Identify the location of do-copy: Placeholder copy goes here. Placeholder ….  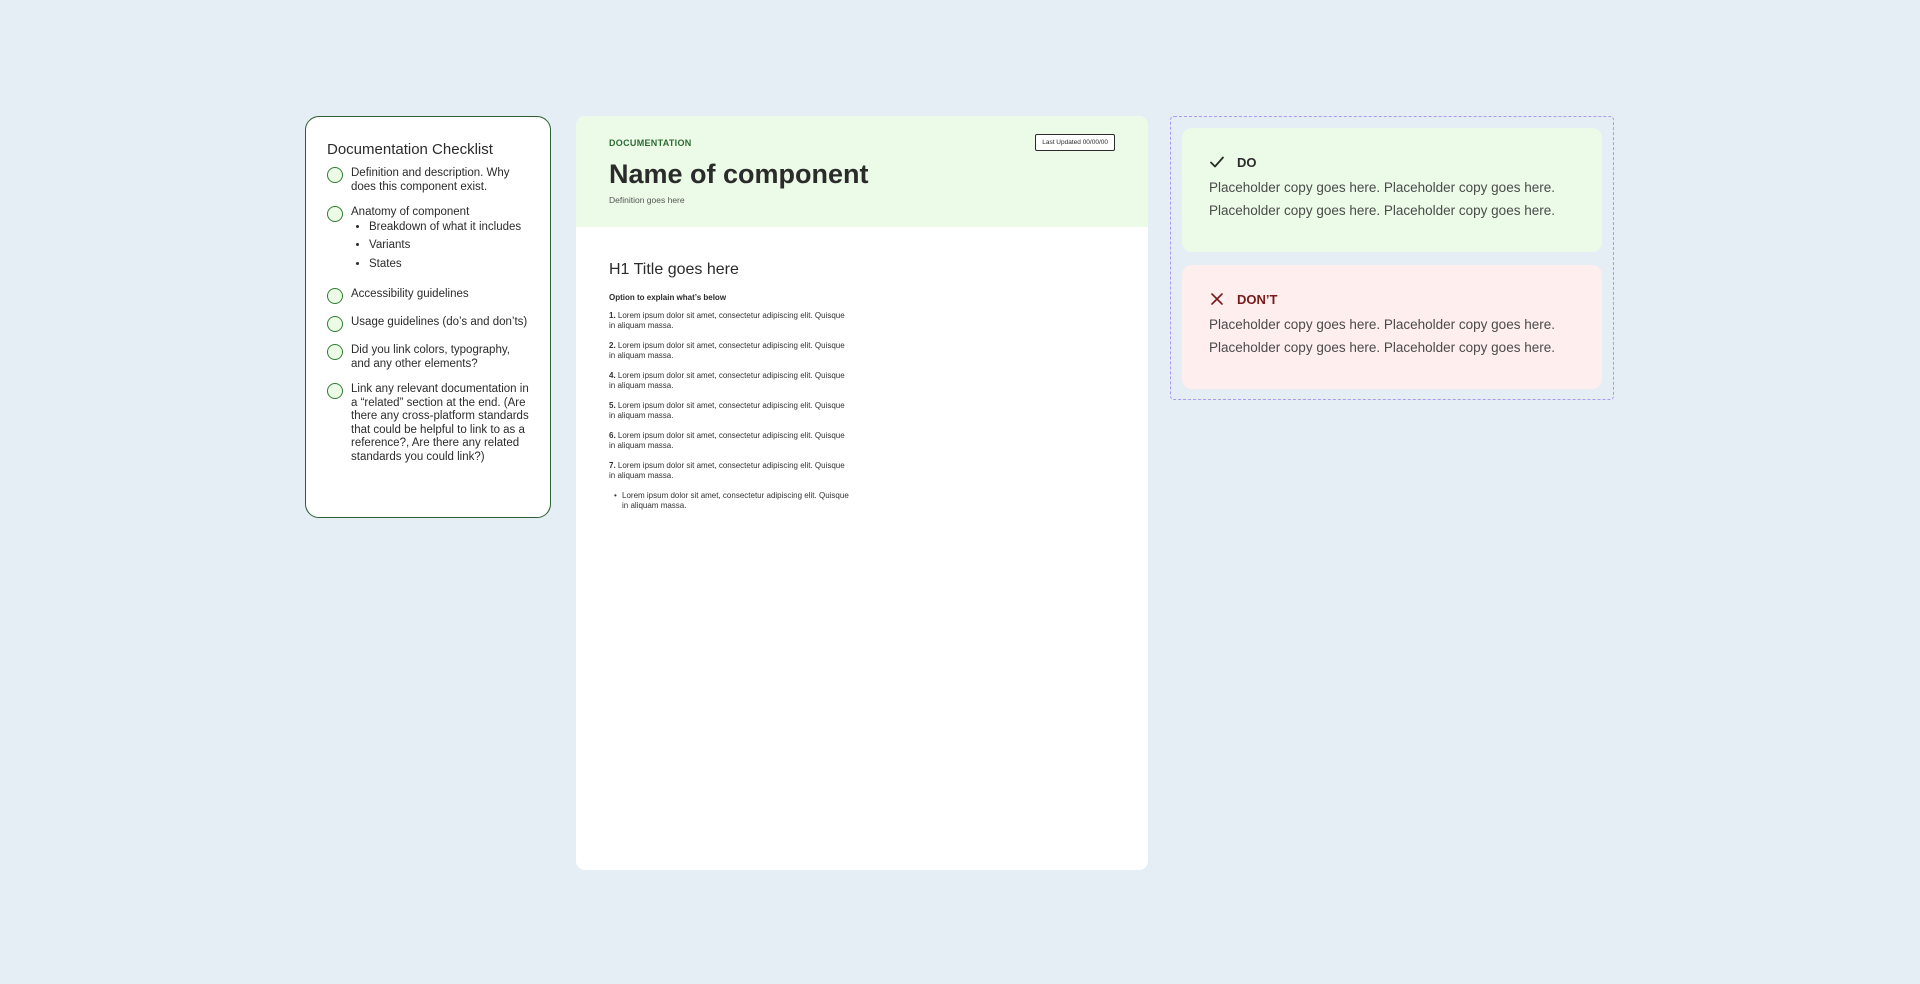
(1382, 199).